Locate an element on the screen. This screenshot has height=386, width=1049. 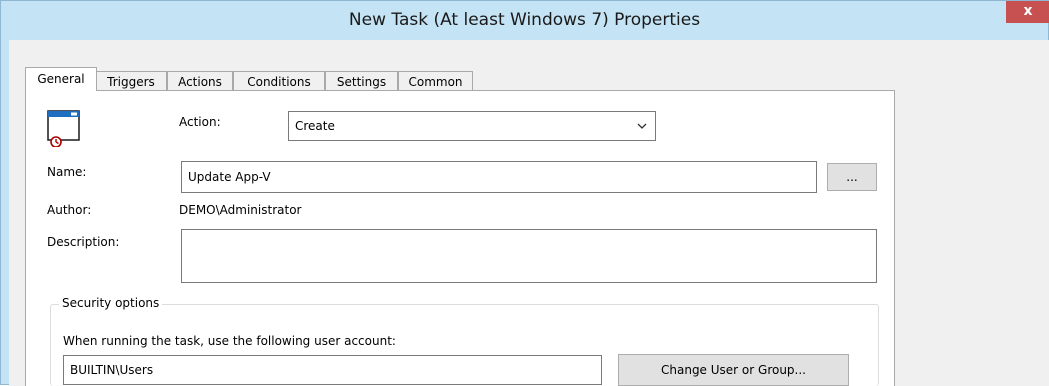
description-label: Description: is located at coordinates (83, 242).